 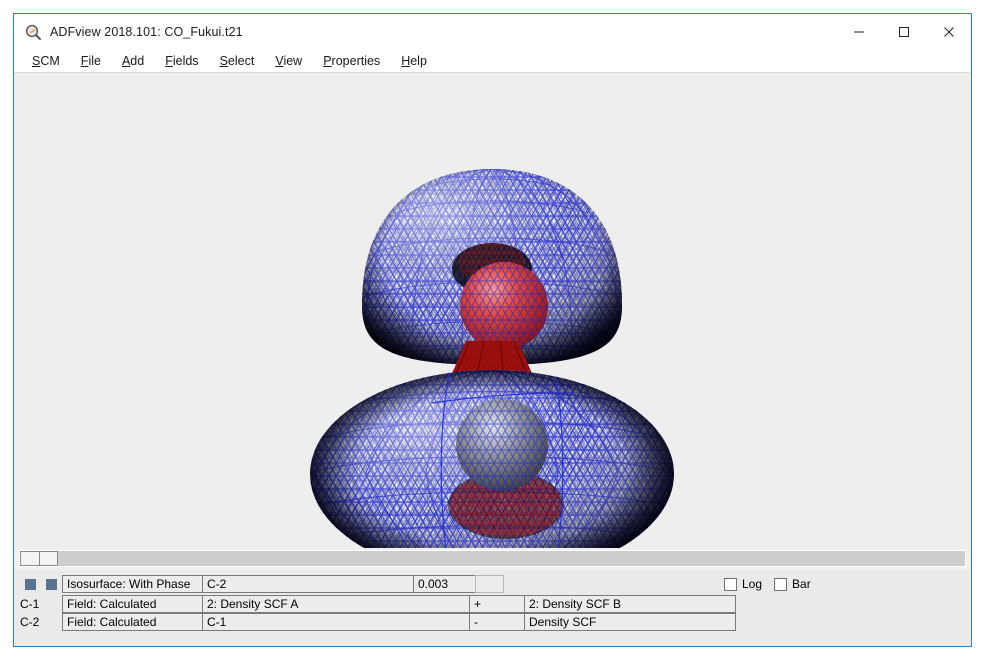 What do you see at coordinates (30, 584) in the screenshot?
I see `color-swatch-positive` at bounding box center [30, 584].